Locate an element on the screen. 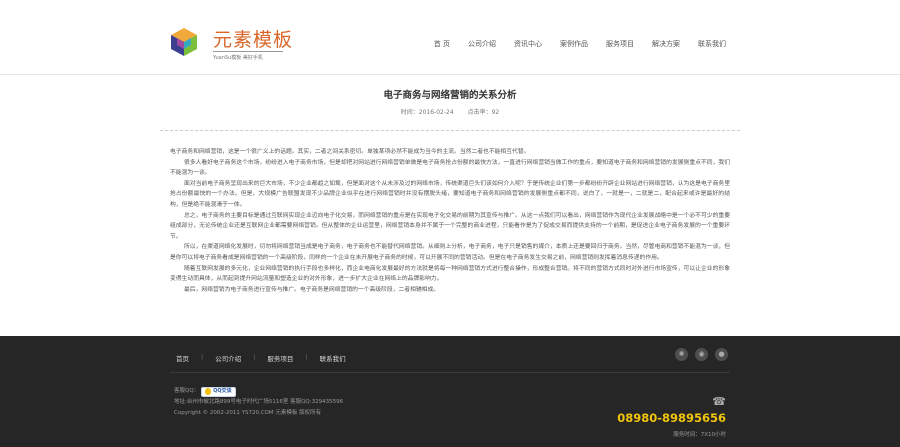 The height and width of the screenshot is (447, 900). logo-name: 元素模板 is located at coordinates (253, 40).